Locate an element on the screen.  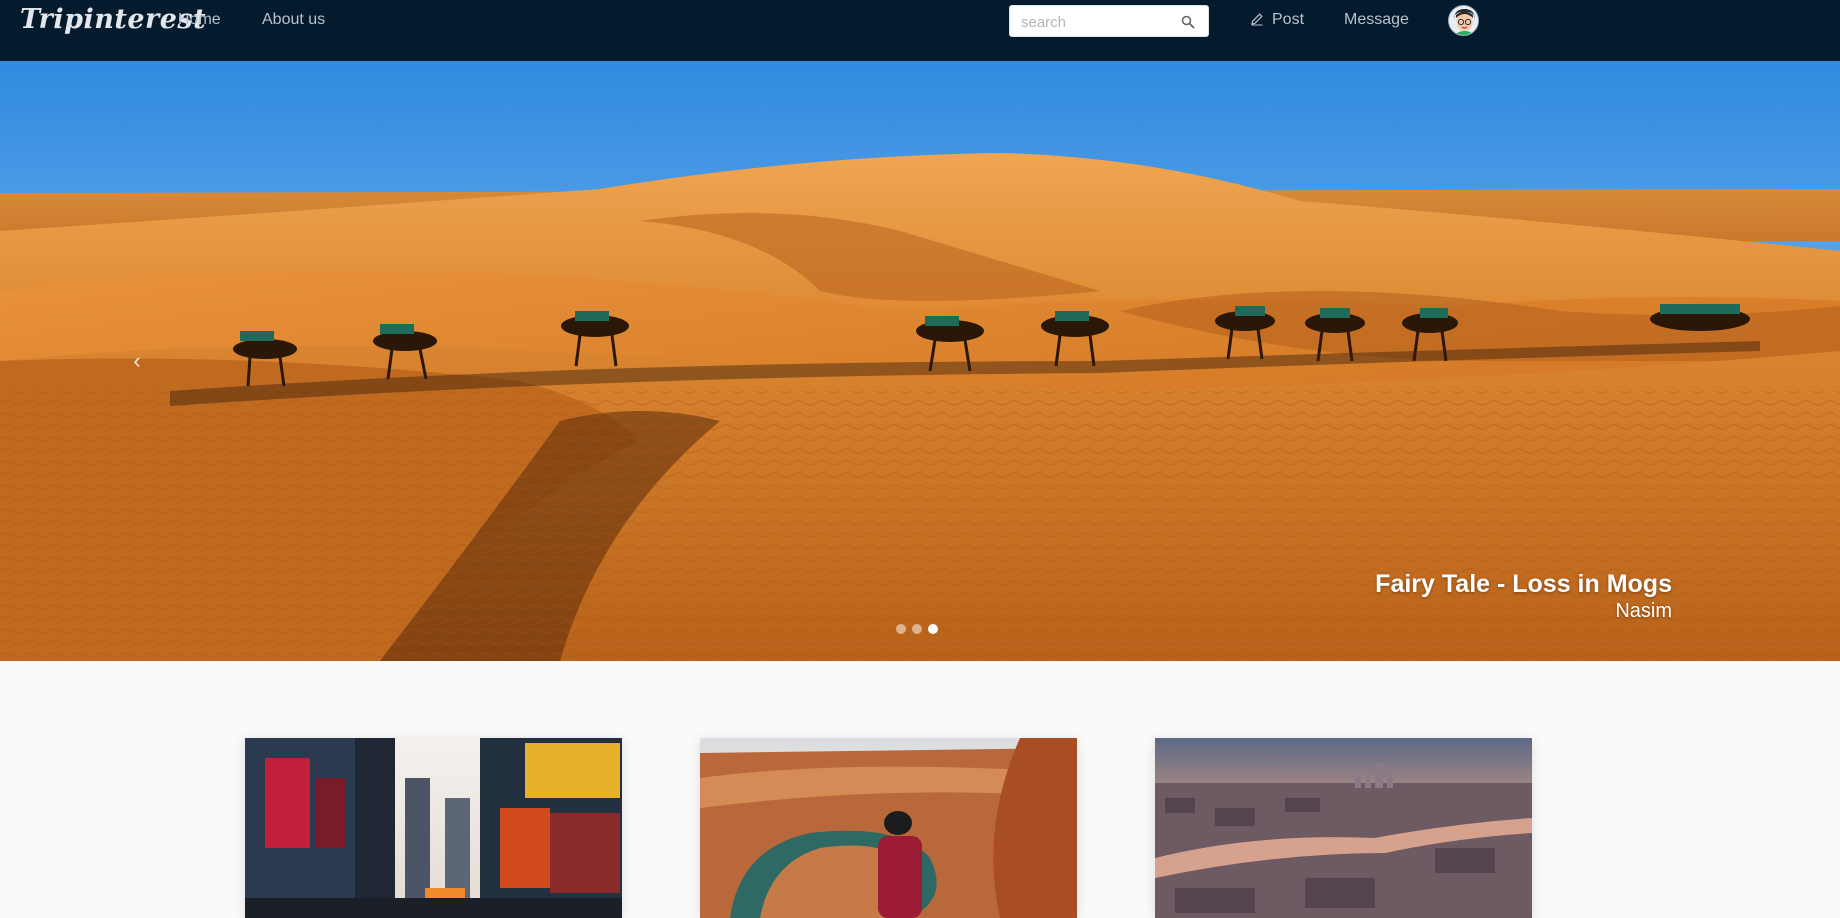
carousel-prev-button: ‹ is located at coordinates (137, 361).